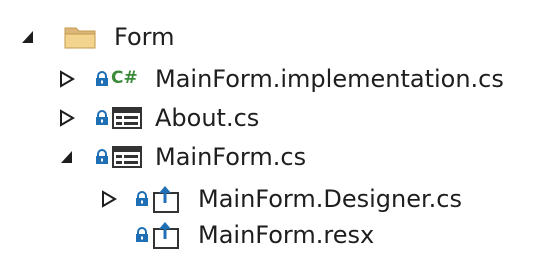 The width and height of the screenshot is (539, 258). What do you see at coordinates (231, 157) in the screenshot?
I see `tree-node-label: MainForm.cs` at bounding box center [231, 157].